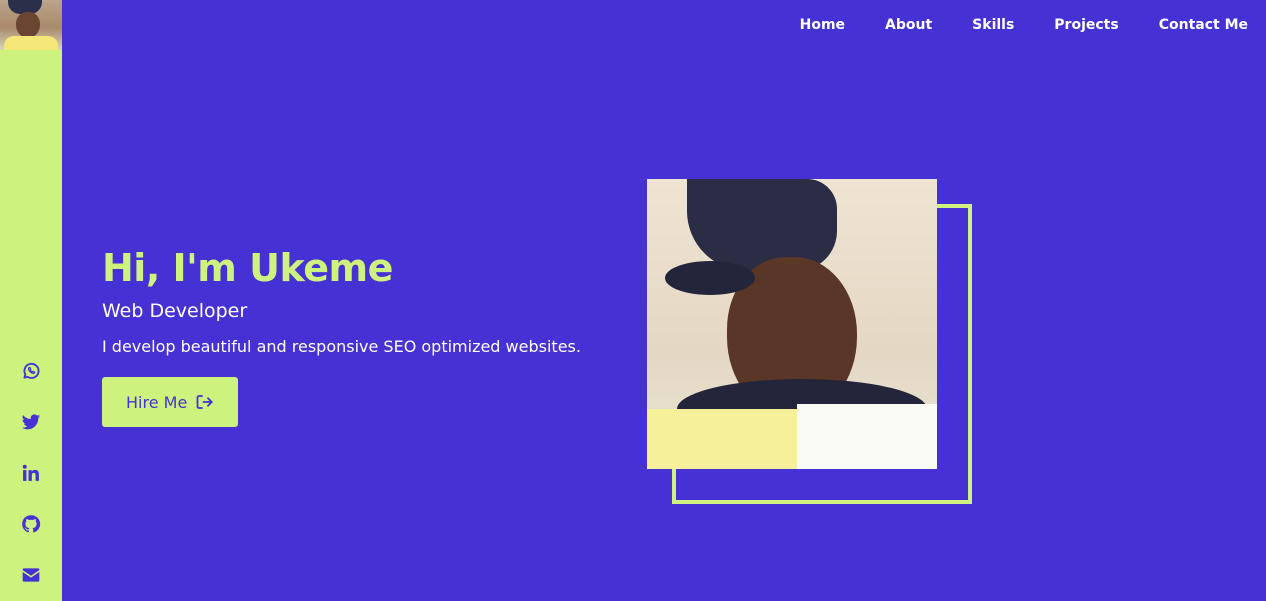 The image size is (1266, 601). I want to click on sign-out-icon, so click(205, 402).